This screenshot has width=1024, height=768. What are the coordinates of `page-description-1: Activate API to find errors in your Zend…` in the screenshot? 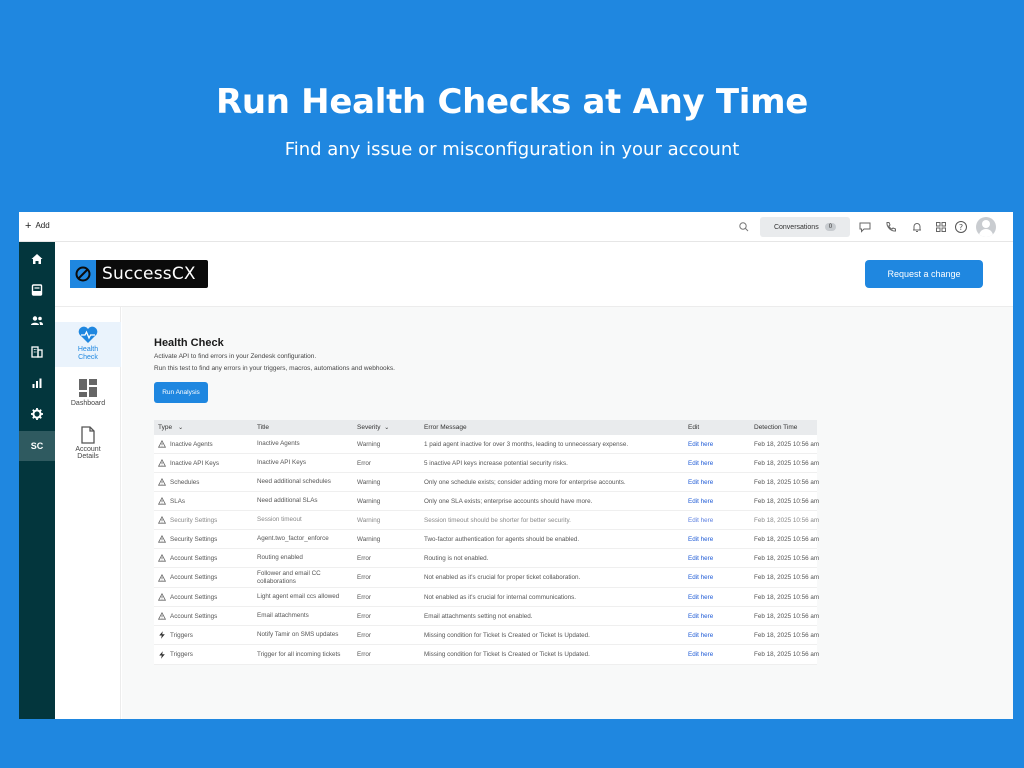 It's located at (235, 356).